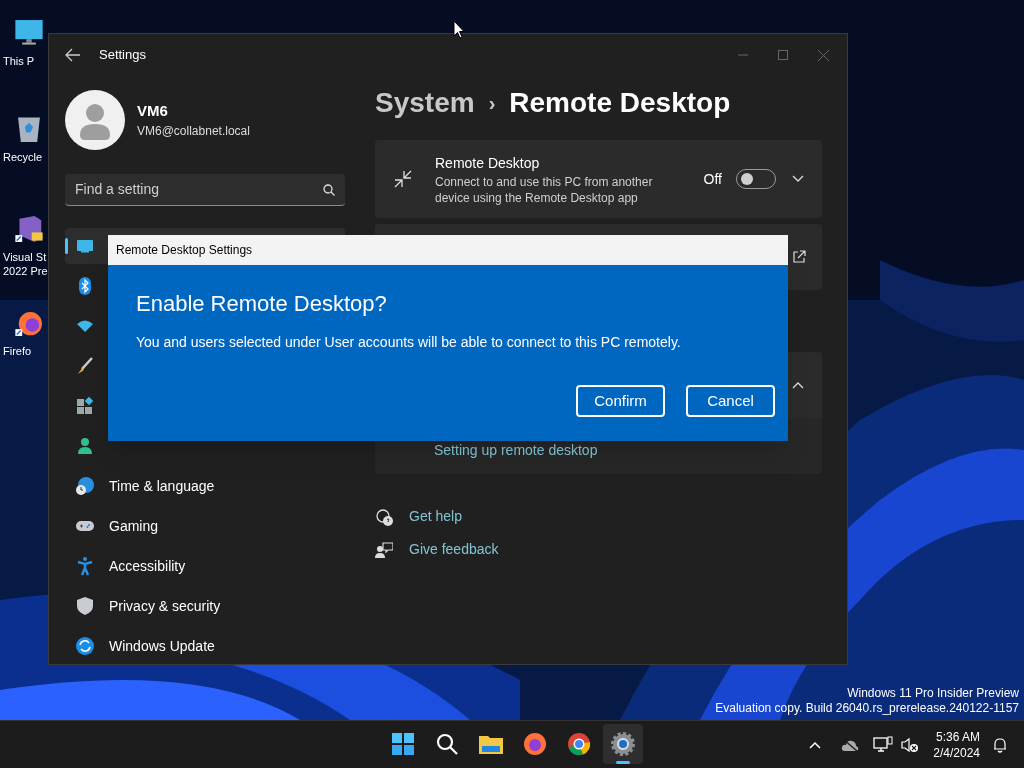 The height and width of the screenshot is (768, 1024). I want to click on dialog-heading: Enable Remote Desktop?, so click(262, 304).